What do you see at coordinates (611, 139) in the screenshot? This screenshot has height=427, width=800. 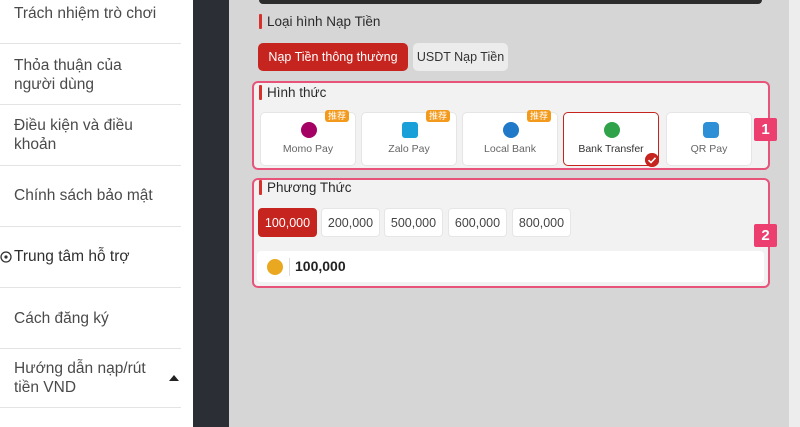 I see `method-card-bank-transfer: Bank Transfer` at bounding box center [611, 139].